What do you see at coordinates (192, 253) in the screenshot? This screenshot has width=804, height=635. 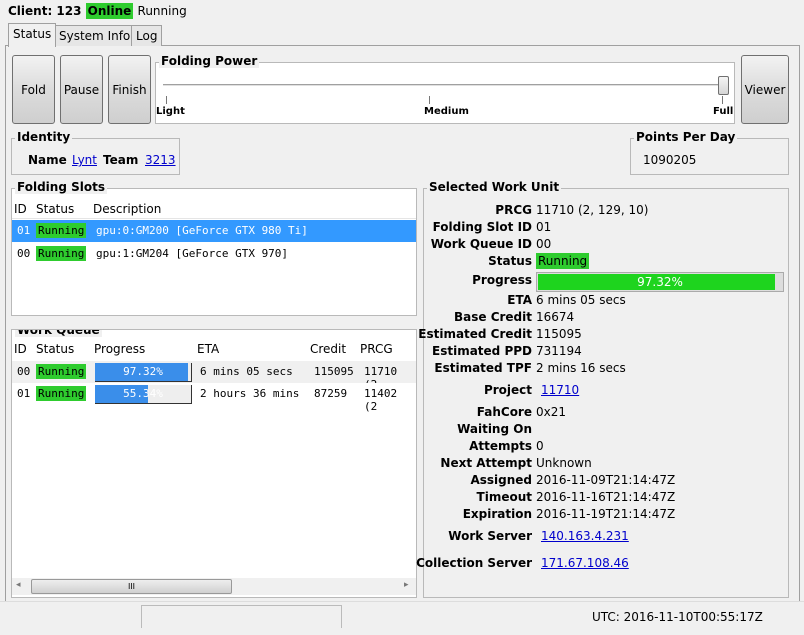 I see `slot-description: gpu:1:GM204 [GeForce GTX 970]` at bounding box center [192, 253].